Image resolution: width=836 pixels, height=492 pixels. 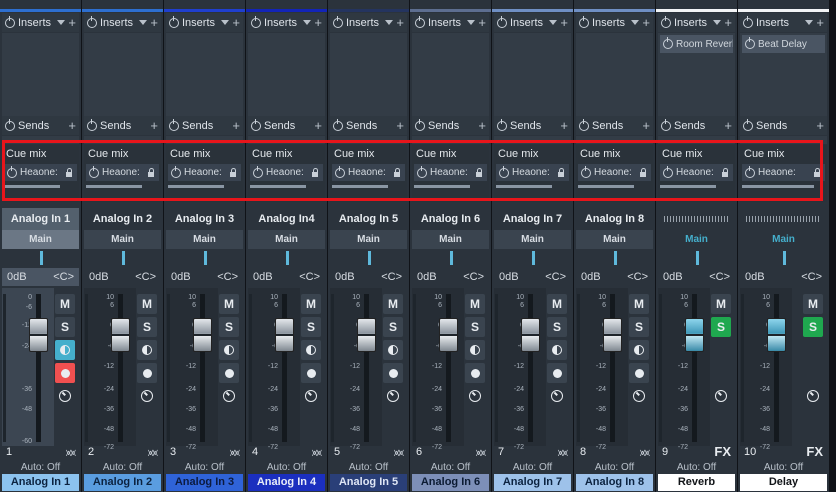 What do you see at coordinates (286, 482) in the screenshot?
I see `channel-footer-name: Analog In 4` at bounding box center [286, 482].